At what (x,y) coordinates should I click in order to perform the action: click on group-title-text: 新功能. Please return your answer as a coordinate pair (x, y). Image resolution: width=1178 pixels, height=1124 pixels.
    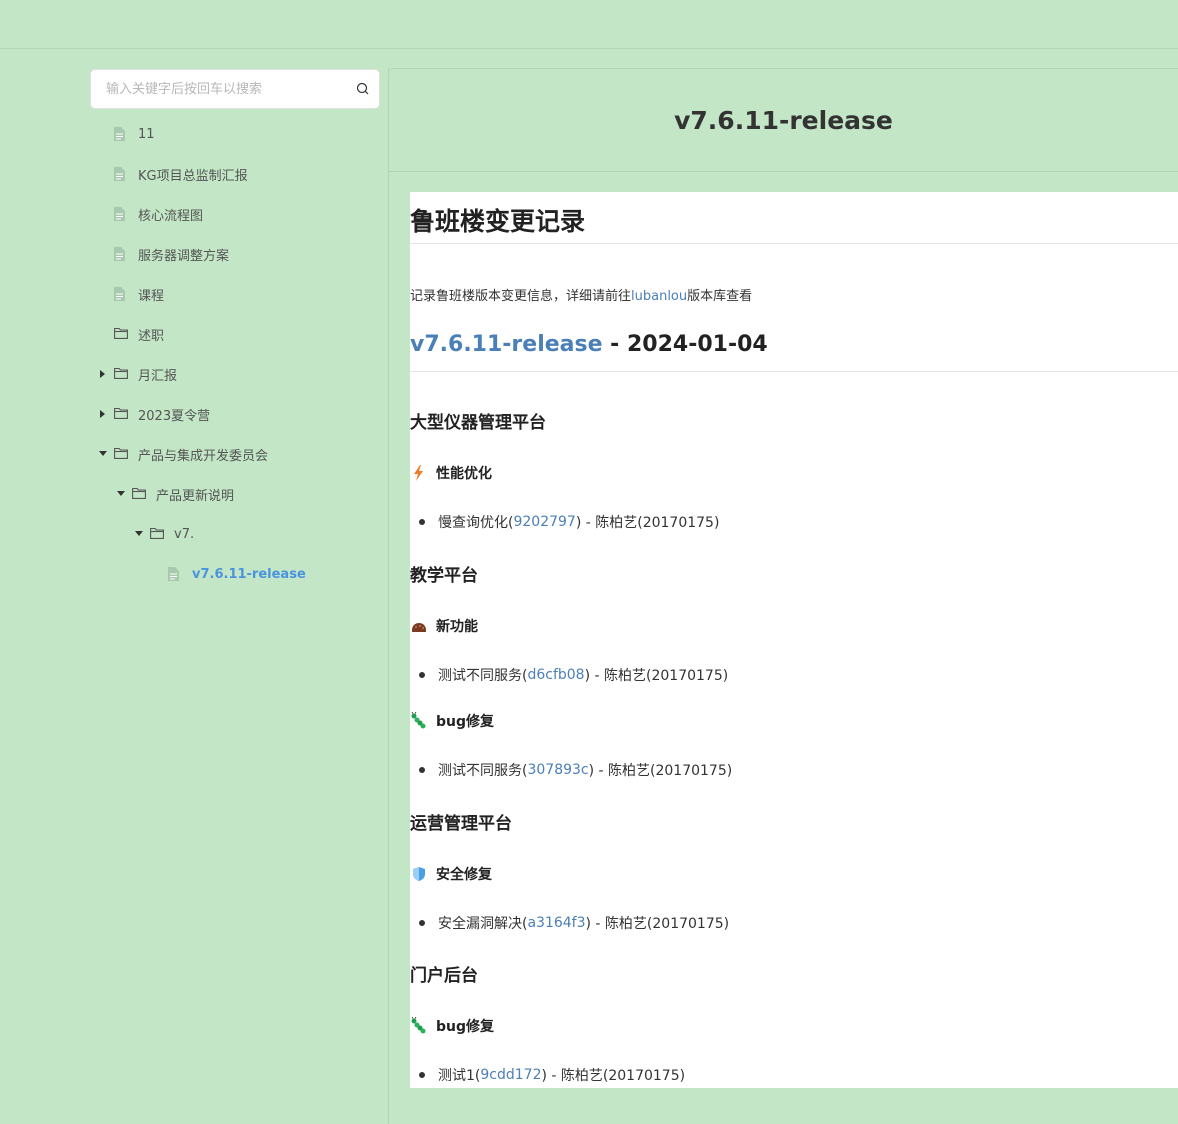
    Looking at the image, I should click on (457, 627).